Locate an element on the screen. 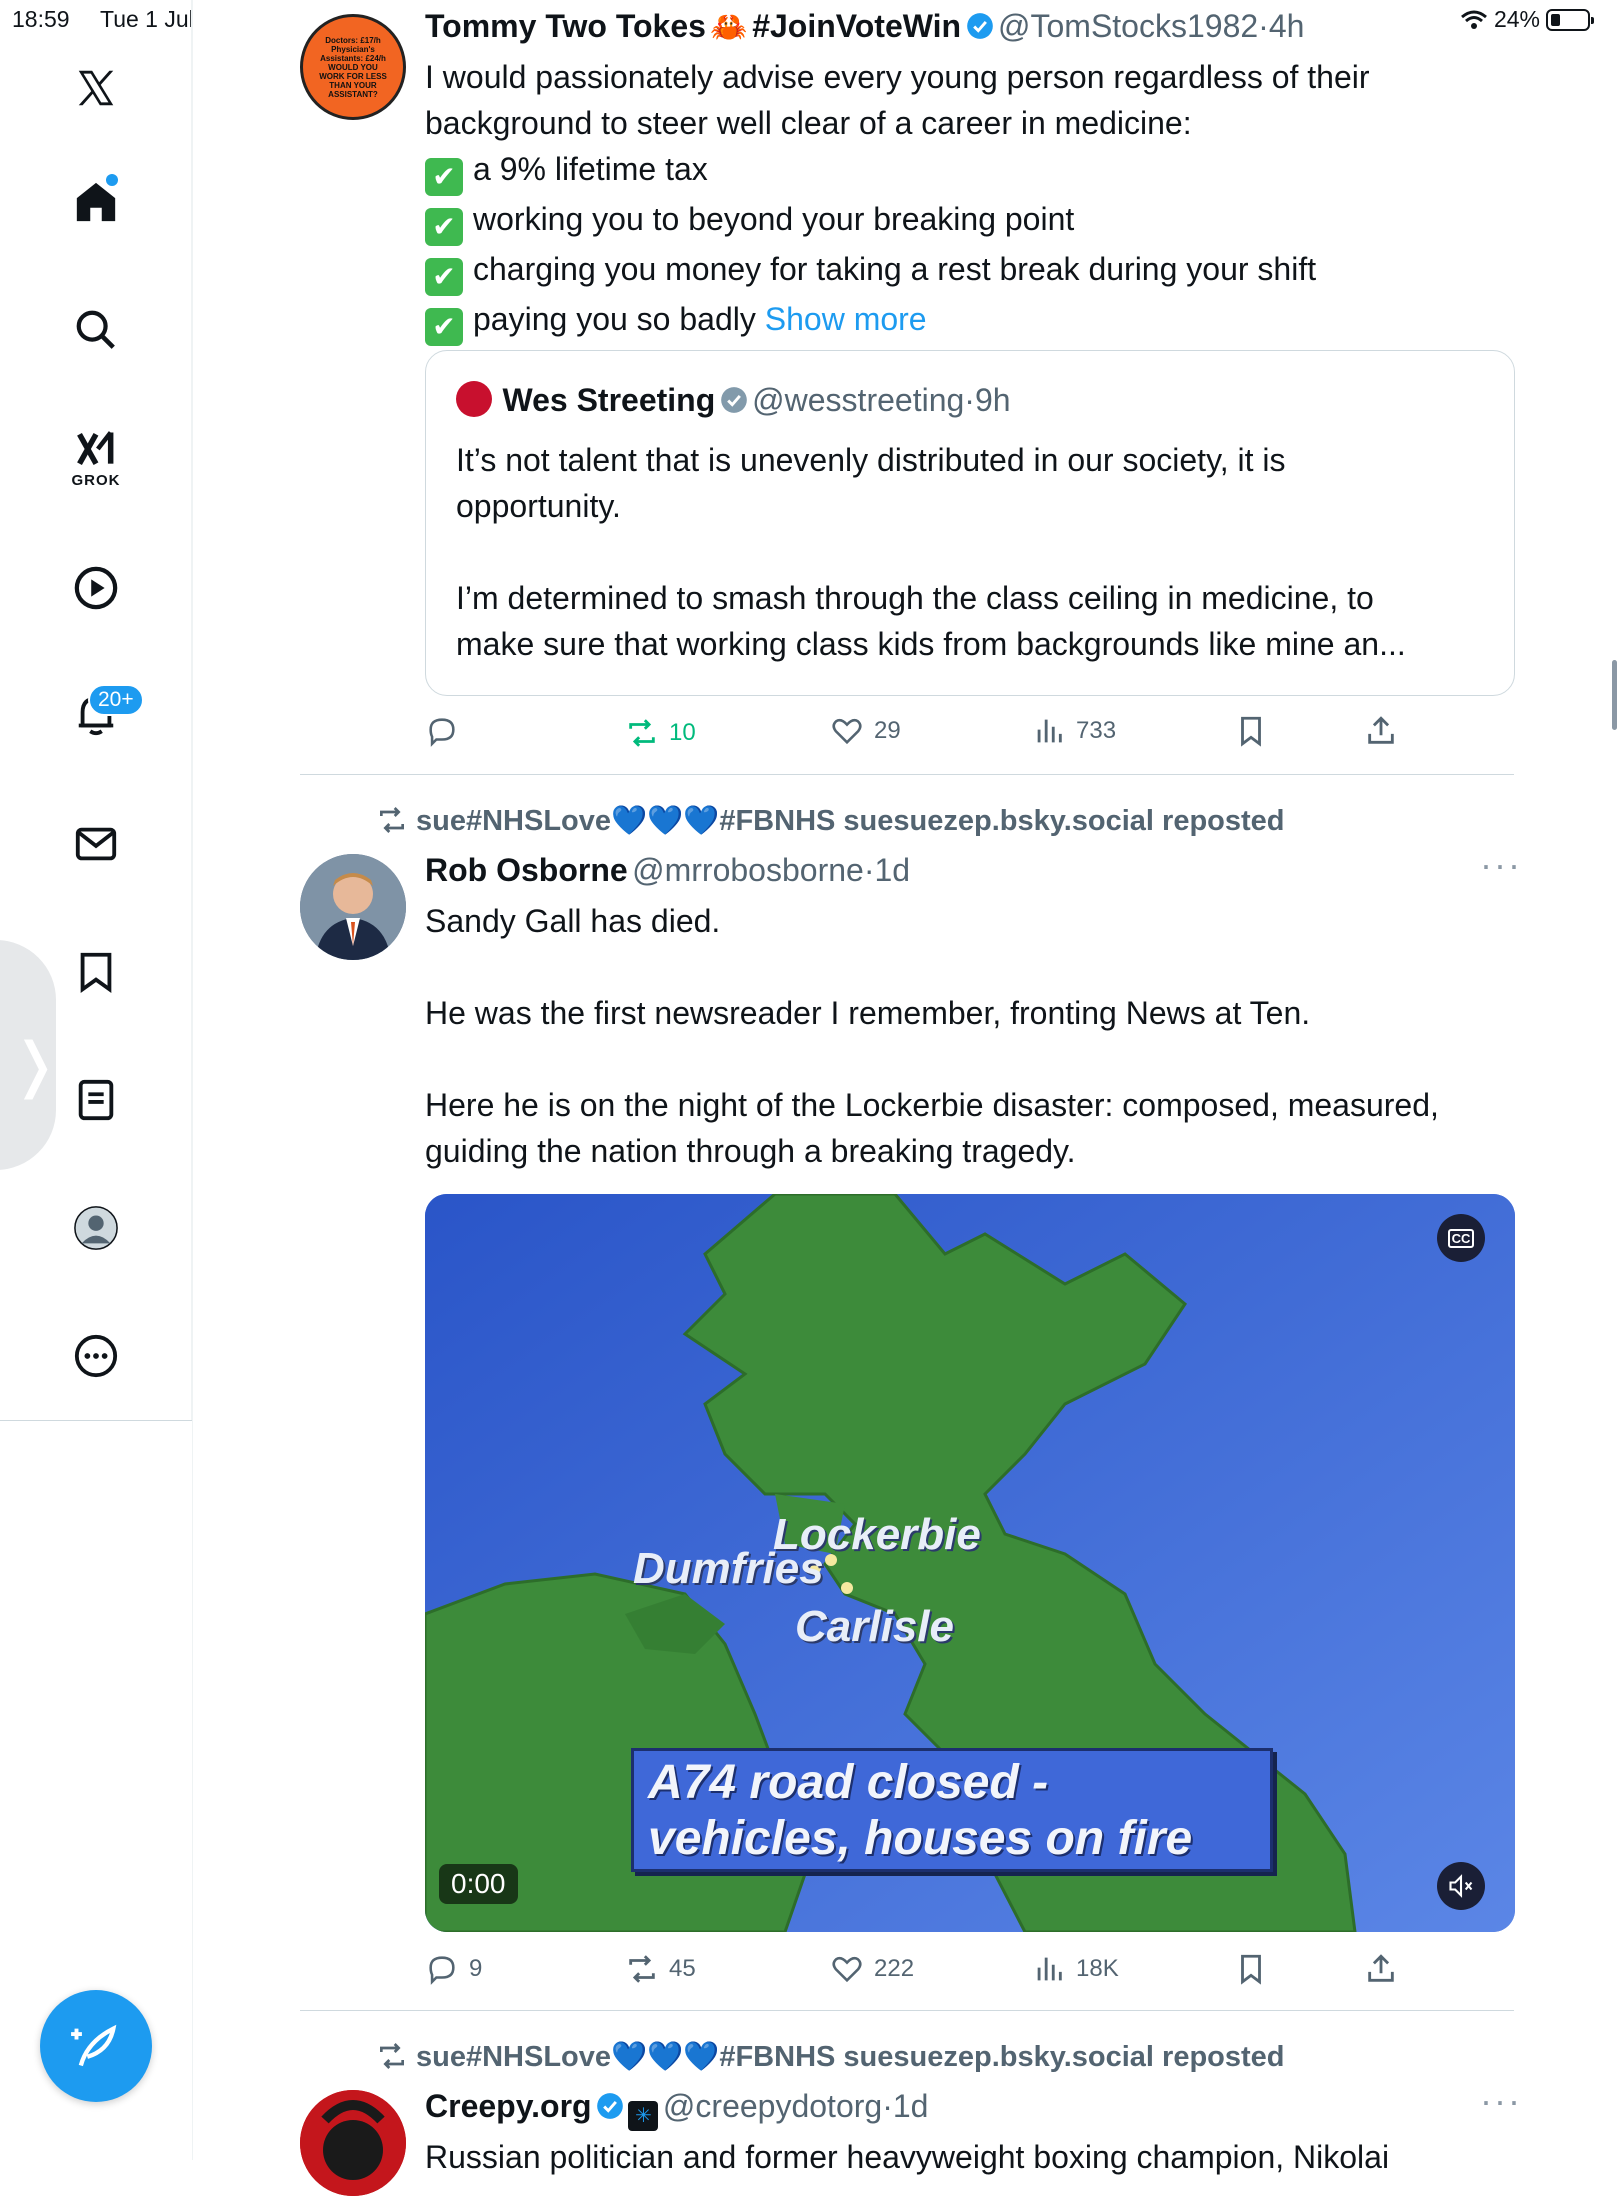 This screenshot has width=1620, height=2196. map-label-carlisle: Carlisle is located at coordinates (874, 1626).